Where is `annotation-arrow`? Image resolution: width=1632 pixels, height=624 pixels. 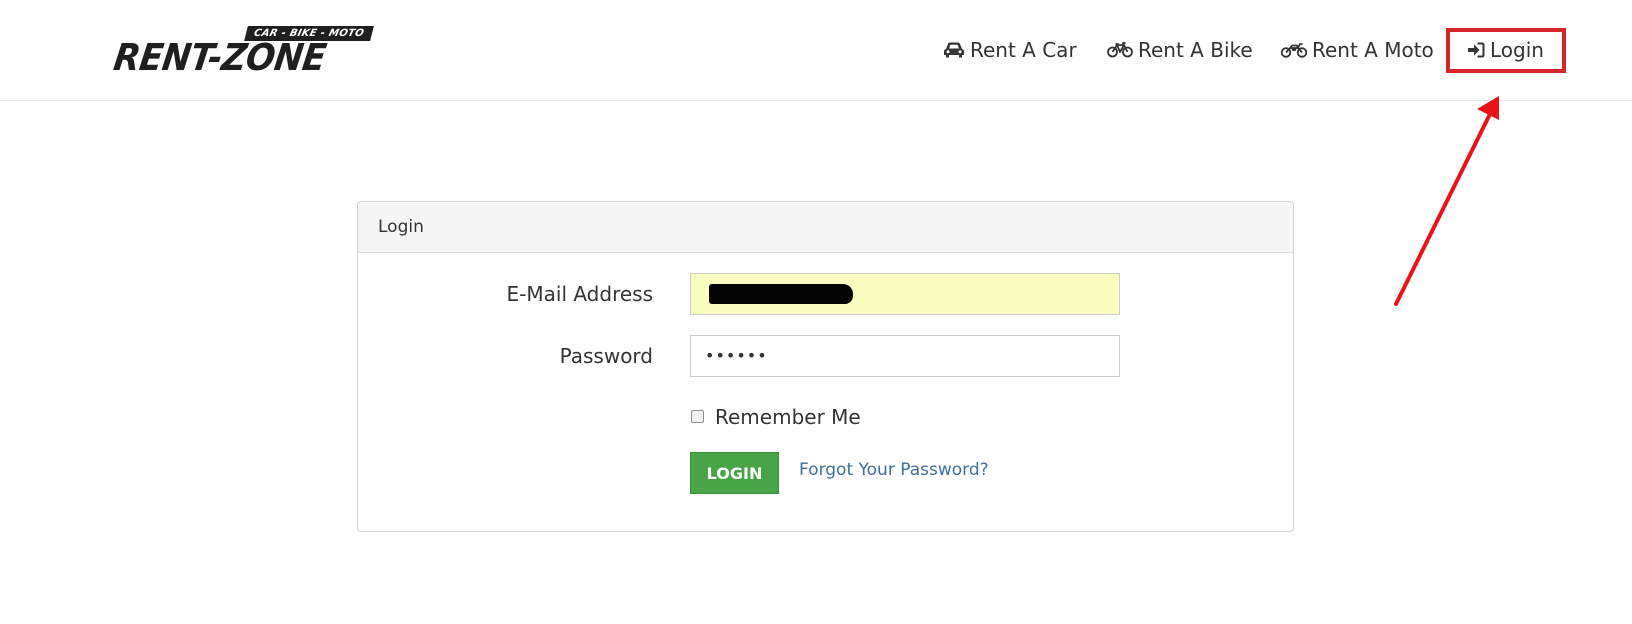
annotation-arrow is located at coordinates (1446, 201).